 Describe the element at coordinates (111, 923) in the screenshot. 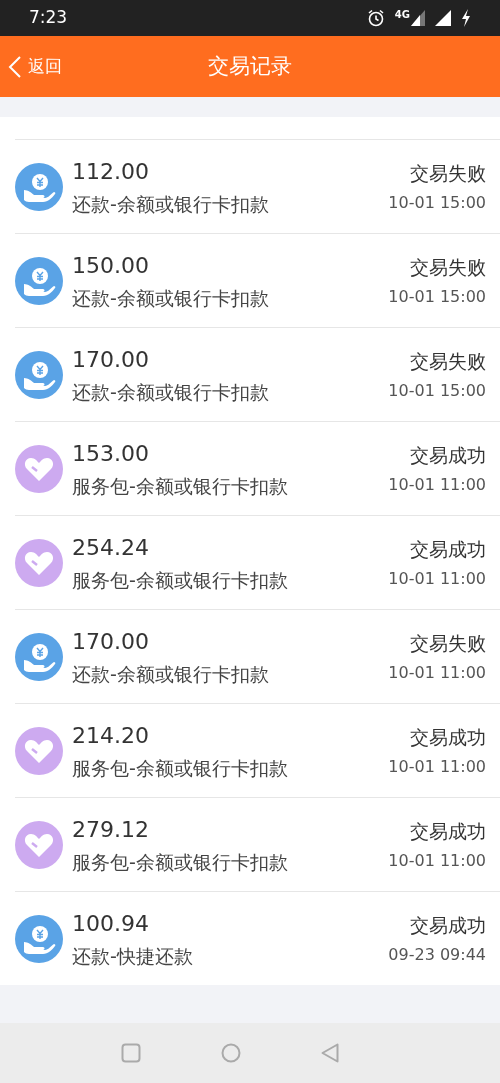

I see `transaction-amount: 100.94` at that location.